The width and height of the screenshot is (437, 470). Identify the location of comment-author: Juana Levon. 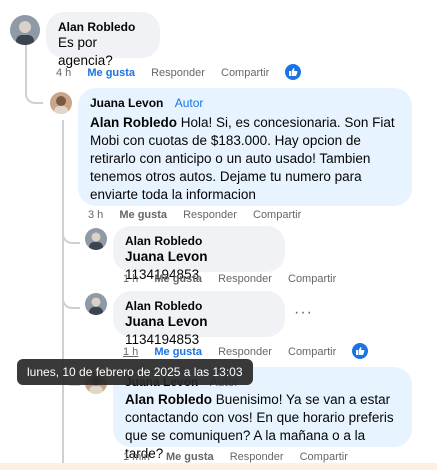
(126, 103).